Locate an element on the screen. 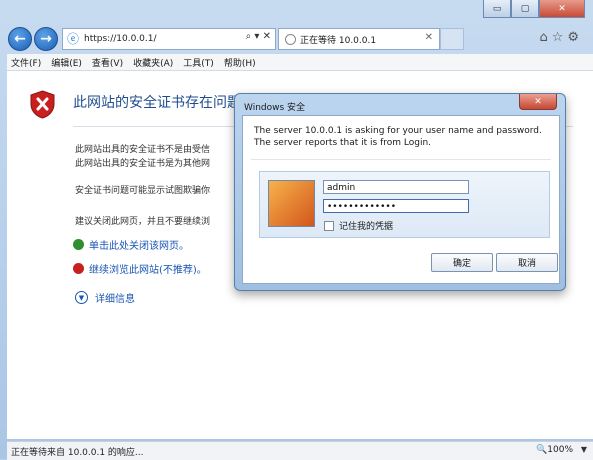 The width and height of the screenshot is (593, 460). green-shield-icon is located at coordinates (78, 244).